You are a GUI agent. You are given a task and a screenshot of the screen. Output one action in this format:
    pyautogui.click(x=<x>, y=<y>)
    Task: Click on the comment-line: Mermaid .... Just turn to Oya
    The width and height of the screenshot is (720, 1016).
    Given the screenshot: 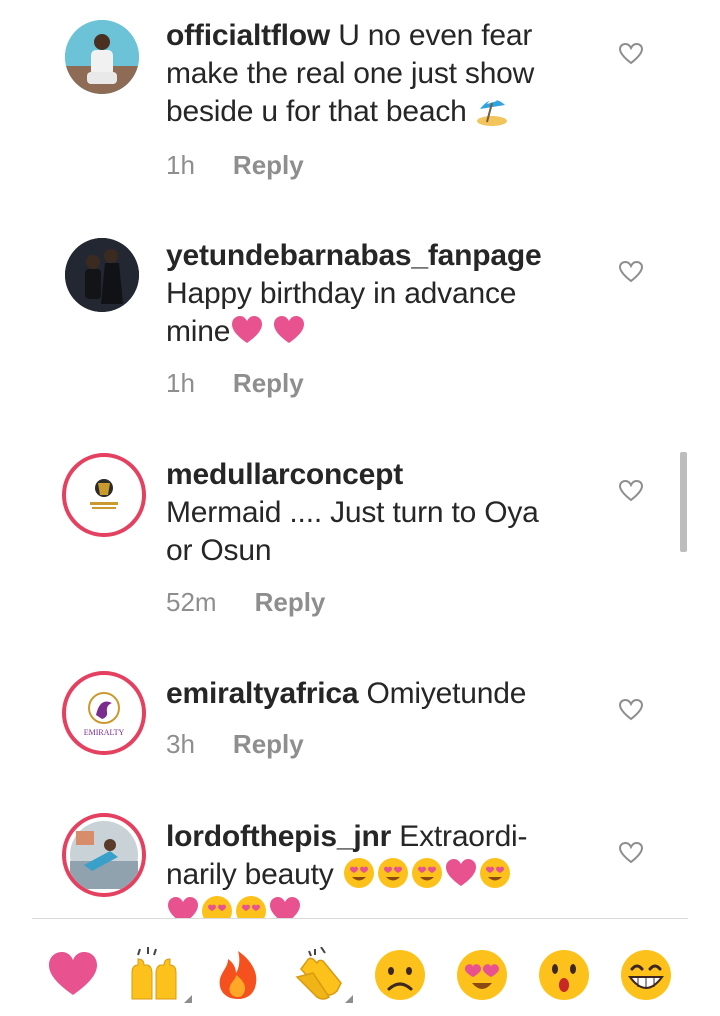 What is the action you would take?
    pyautogui.click(x=352, y=512)
    